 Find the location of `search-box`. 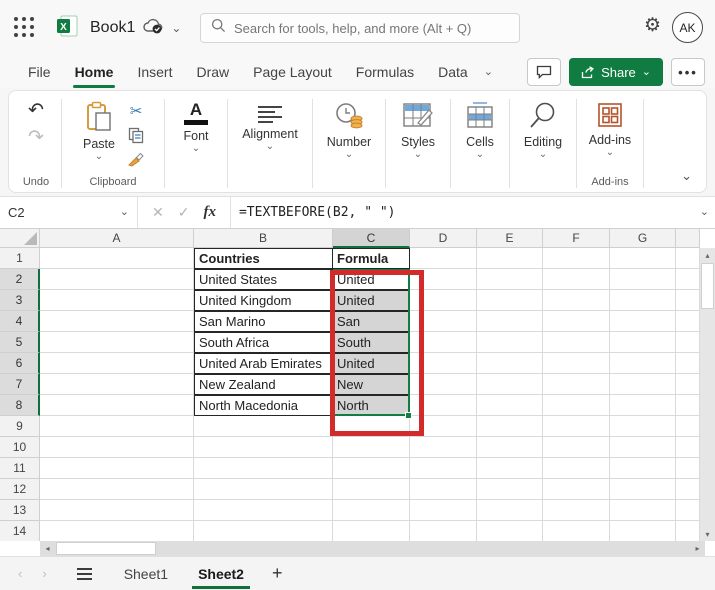

search-box is located at coordinates (360, 28).